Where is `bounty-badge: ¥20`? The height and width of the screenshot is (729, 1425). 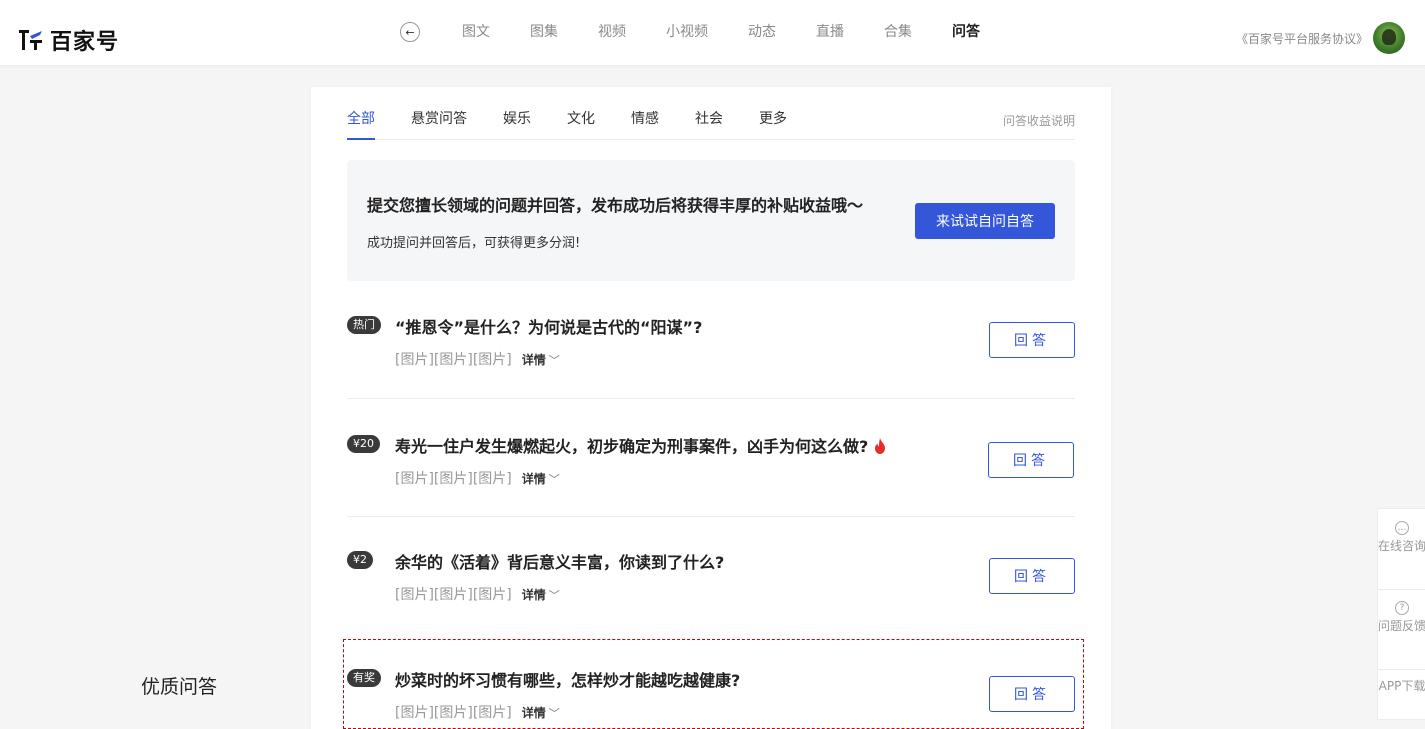
bounty-badge: ¥20 is located at coordinates (363, 444).